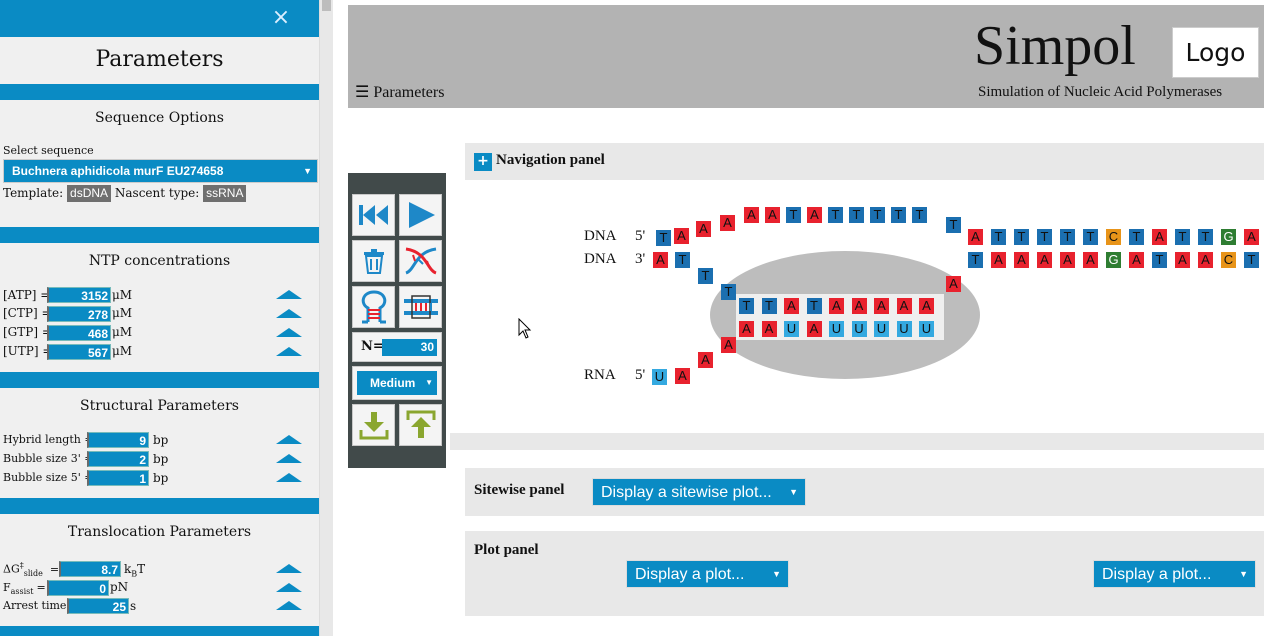 The height and width of the screenshot is (636, 1264). I want to click on scrollbar-thumb, so click(326, 5).